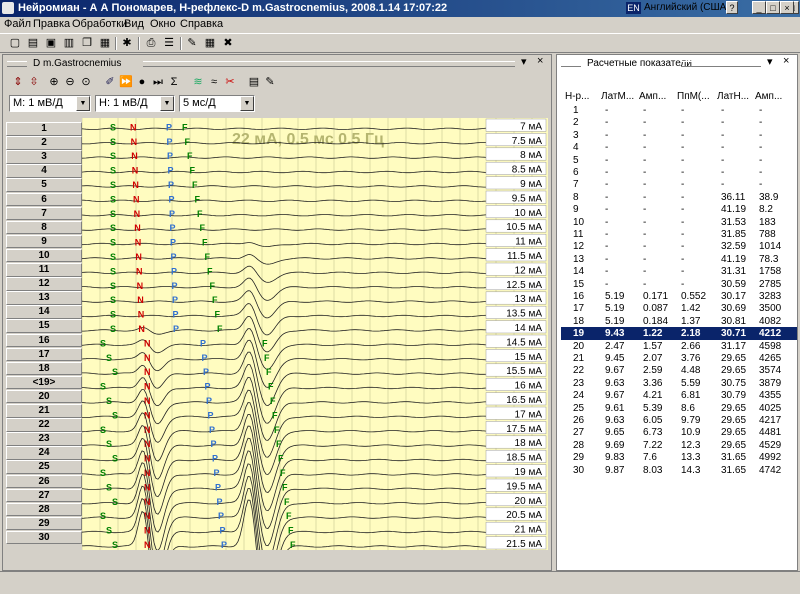 Image resolution: width=800 pixels, height=594 pixels. What do you see at coordinates (614, 420) in the screenshot?
I see `table-cell: 9.63` at bounding box center [614, 420].